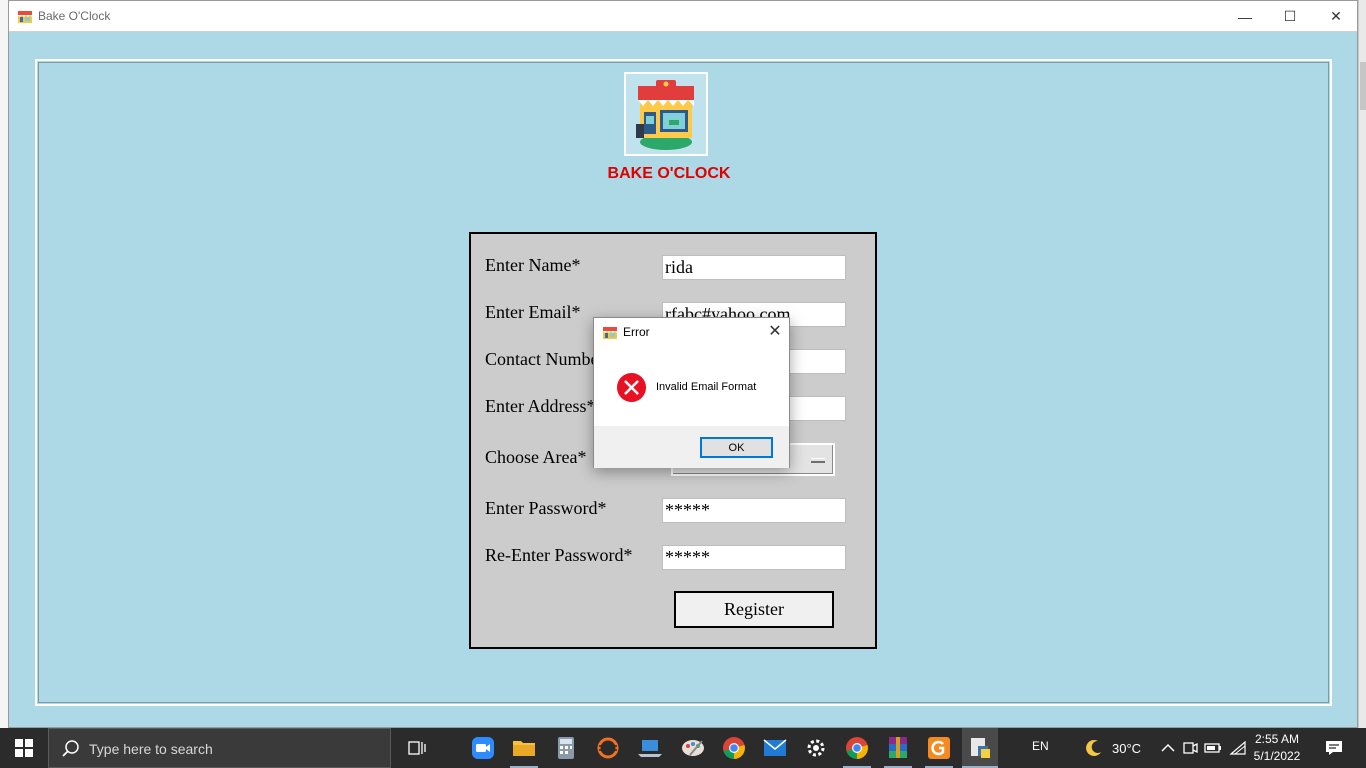 Image resolution: width=1366 pixels, height=768 pixels. I want to click on close-button: ✕, so click(1336, 16).